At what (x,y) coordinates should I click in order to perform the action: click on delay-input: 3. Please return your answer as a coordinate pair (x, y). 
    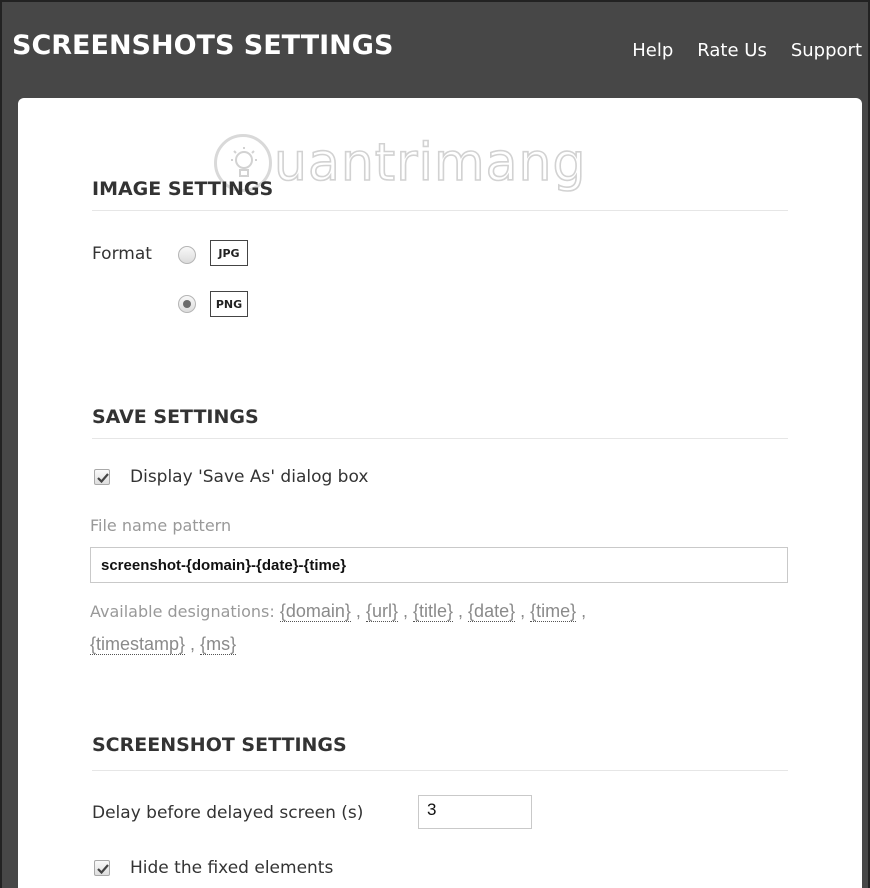
    Looking at the image, I should click on (475, 812).